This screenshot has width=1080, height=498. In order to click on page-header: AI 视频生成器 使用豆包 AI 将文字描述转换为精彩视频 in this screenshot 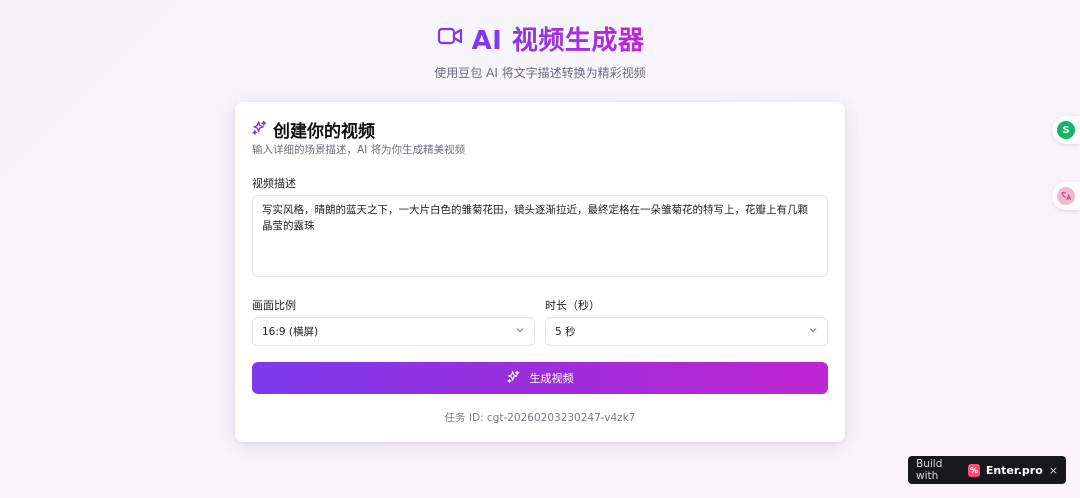, I will do `click(540, 50)`.